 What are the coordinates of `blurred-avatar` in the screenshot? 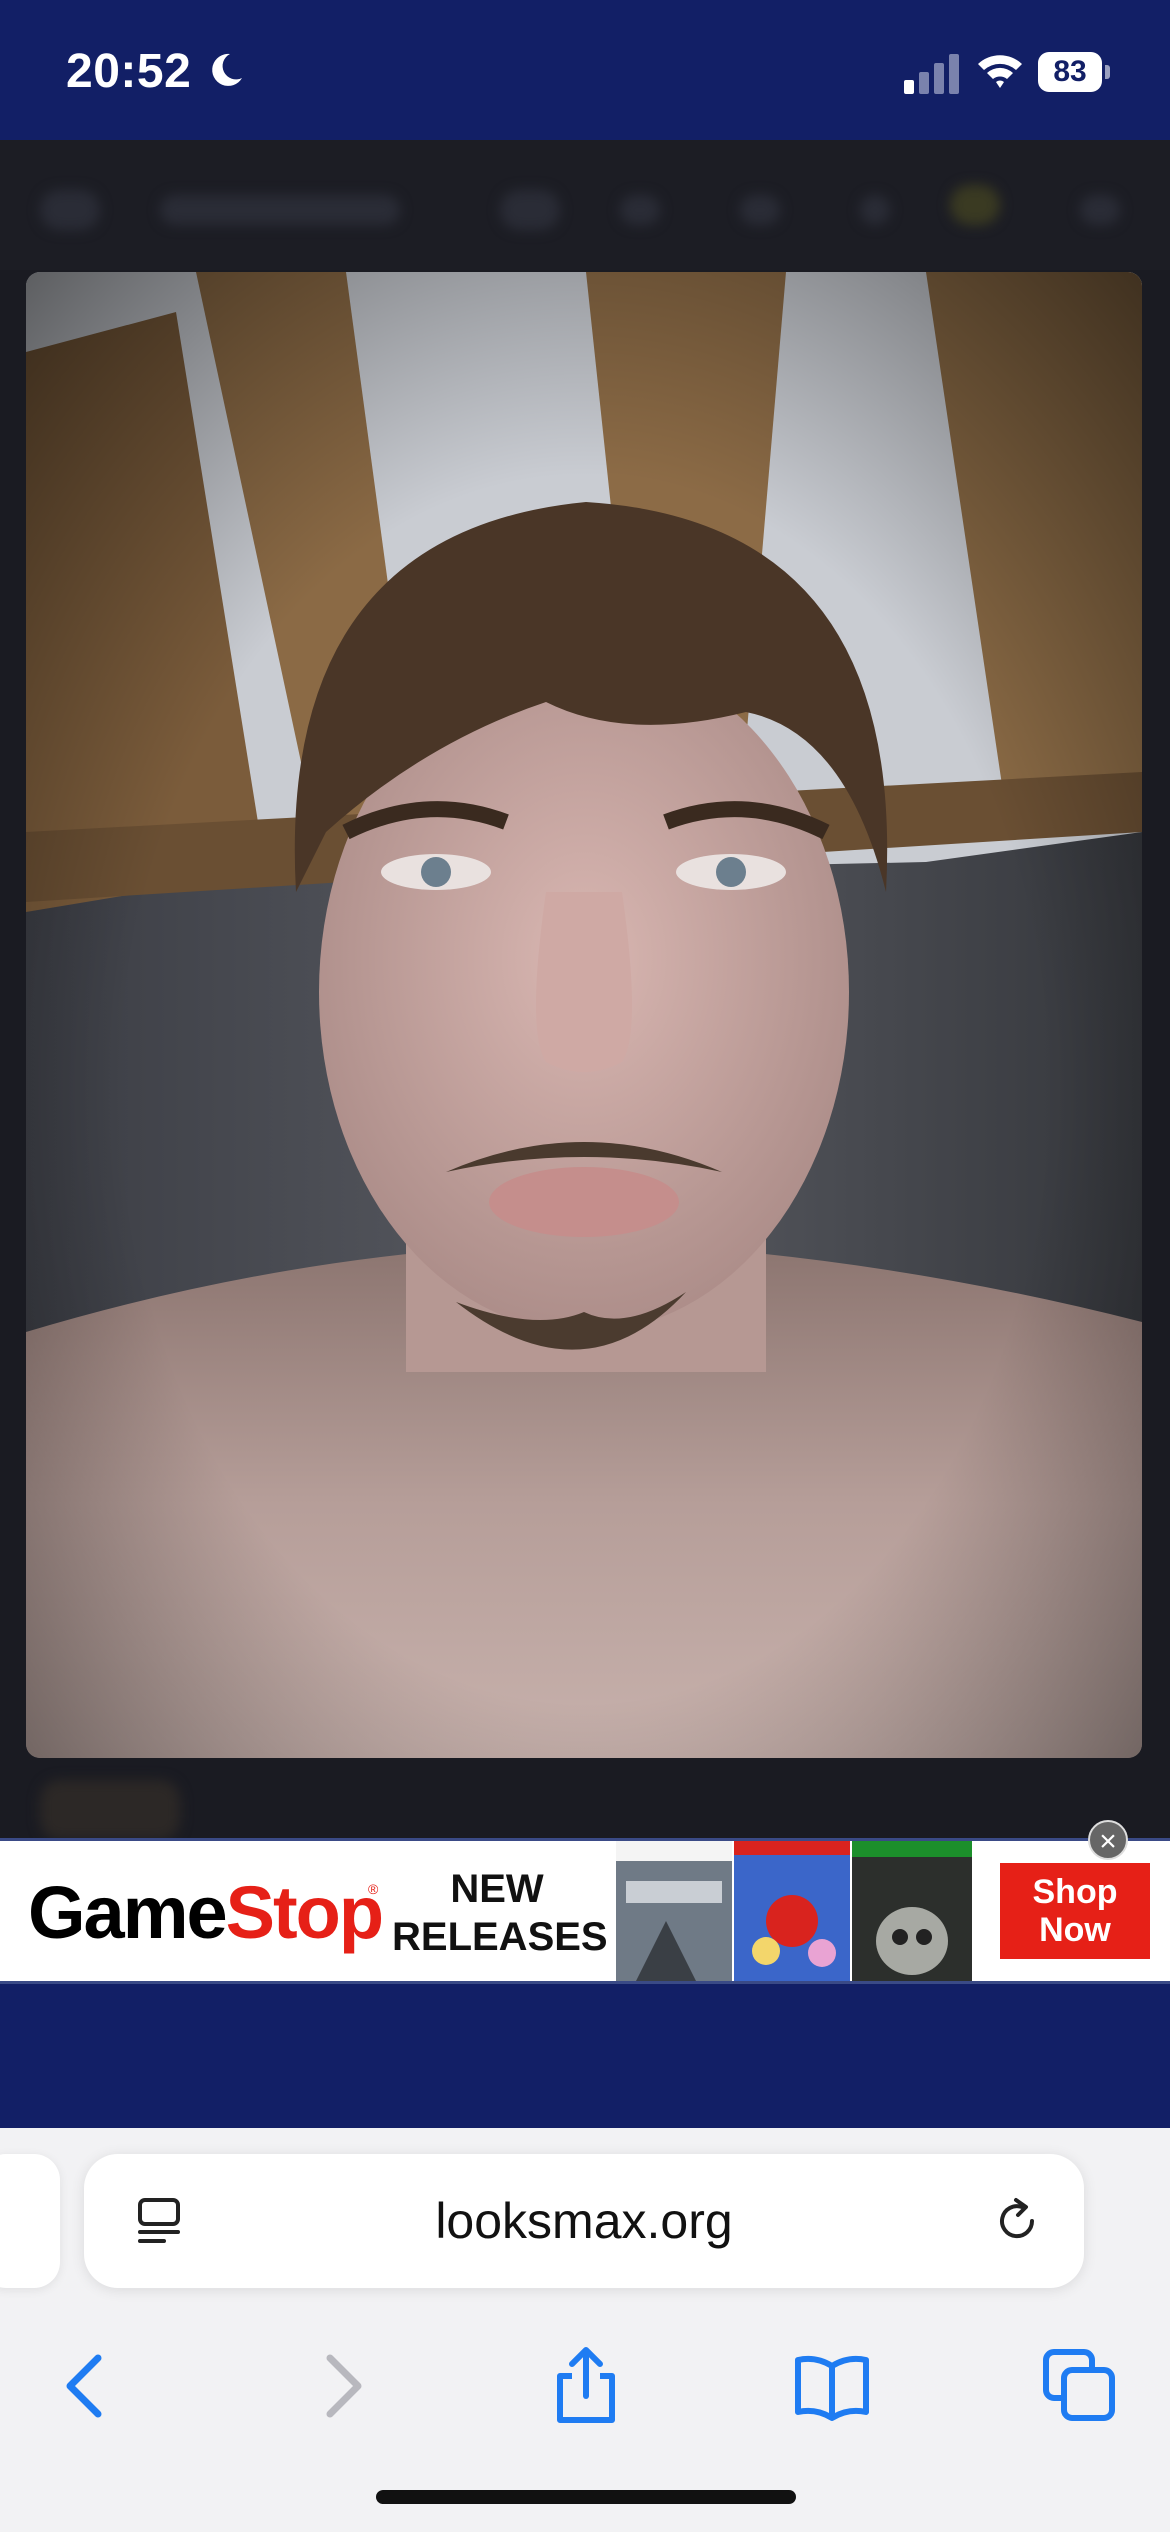 It's located at (110, 1810).